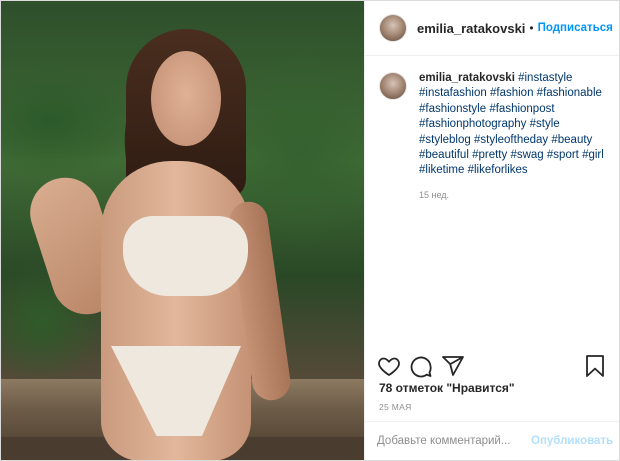 The height and width of the screenshot is (461, 620). I want to click on likes-count: 78 отметок "Нравится", so click(447, 388).